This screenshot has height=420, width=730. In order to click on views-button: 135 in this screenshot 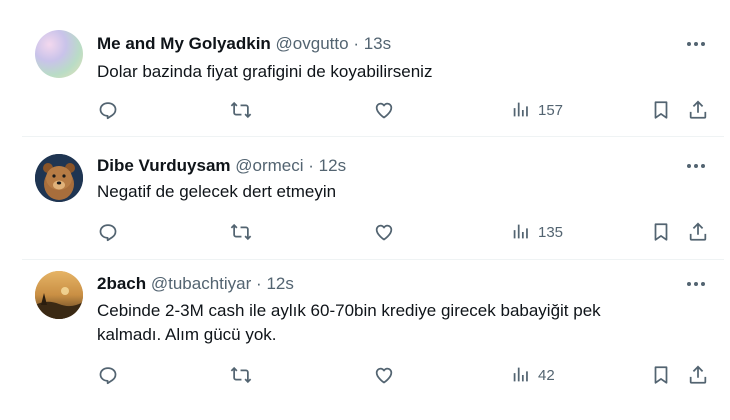, I will do `click(536, 232)`.